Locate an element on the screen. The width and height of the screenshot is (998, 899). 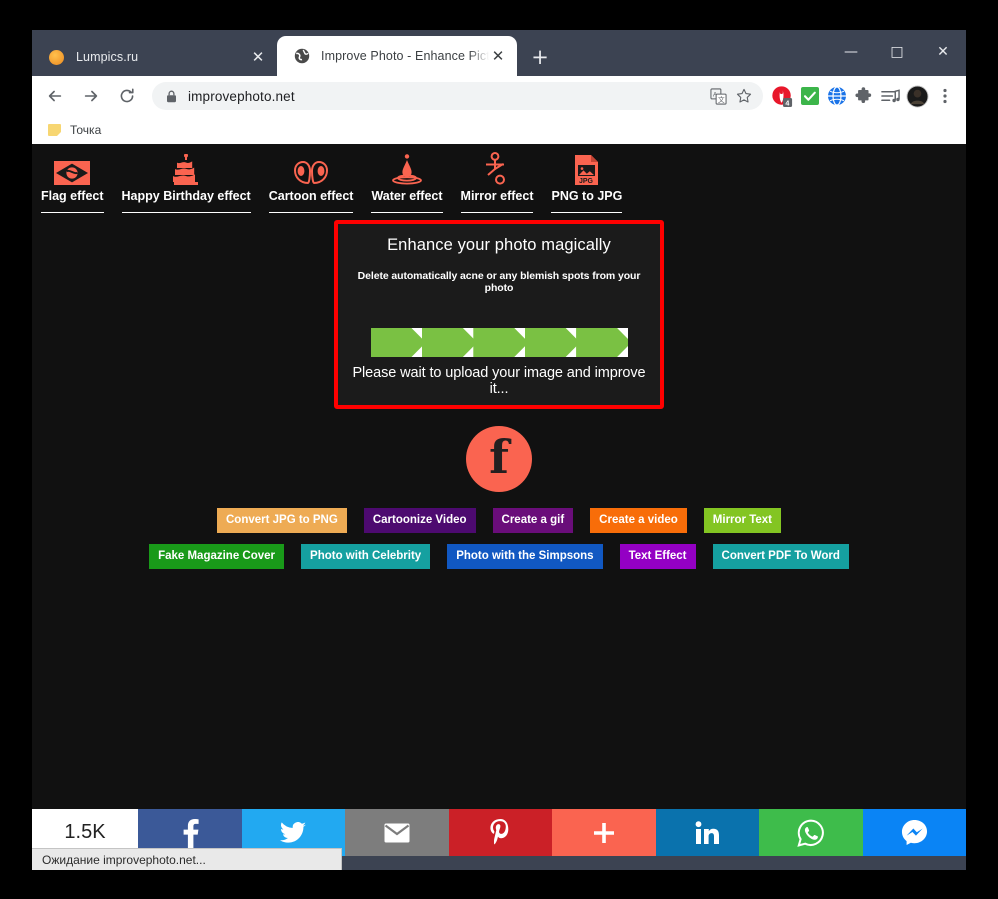
link-button-fake-magazine-cover: Fake Magazine Cover is located at coordinates (217, 557).